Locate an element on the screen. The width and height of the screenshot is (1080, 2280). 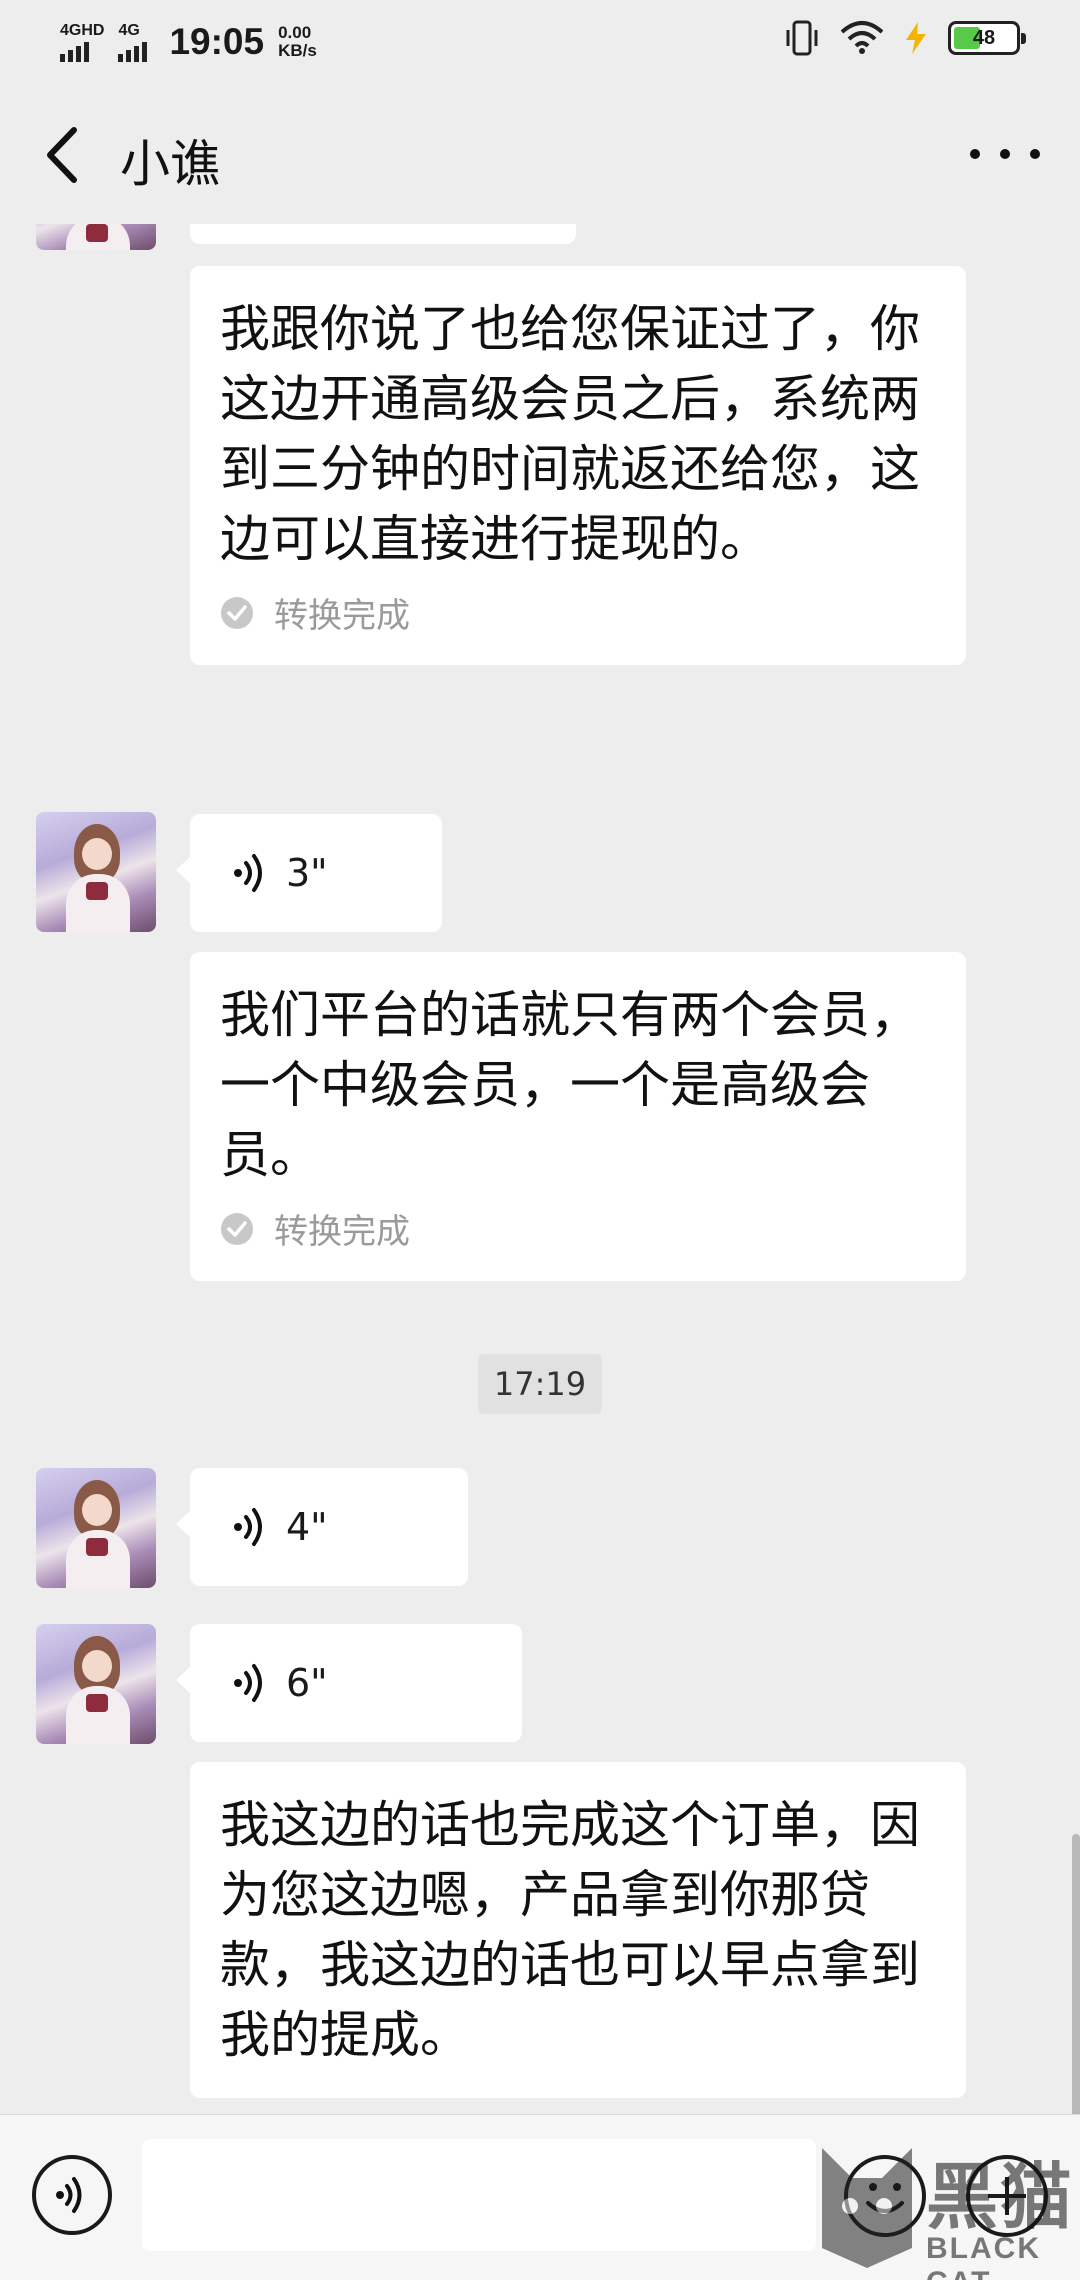
voice-duration: 3" is located at coordinates (307, 873).